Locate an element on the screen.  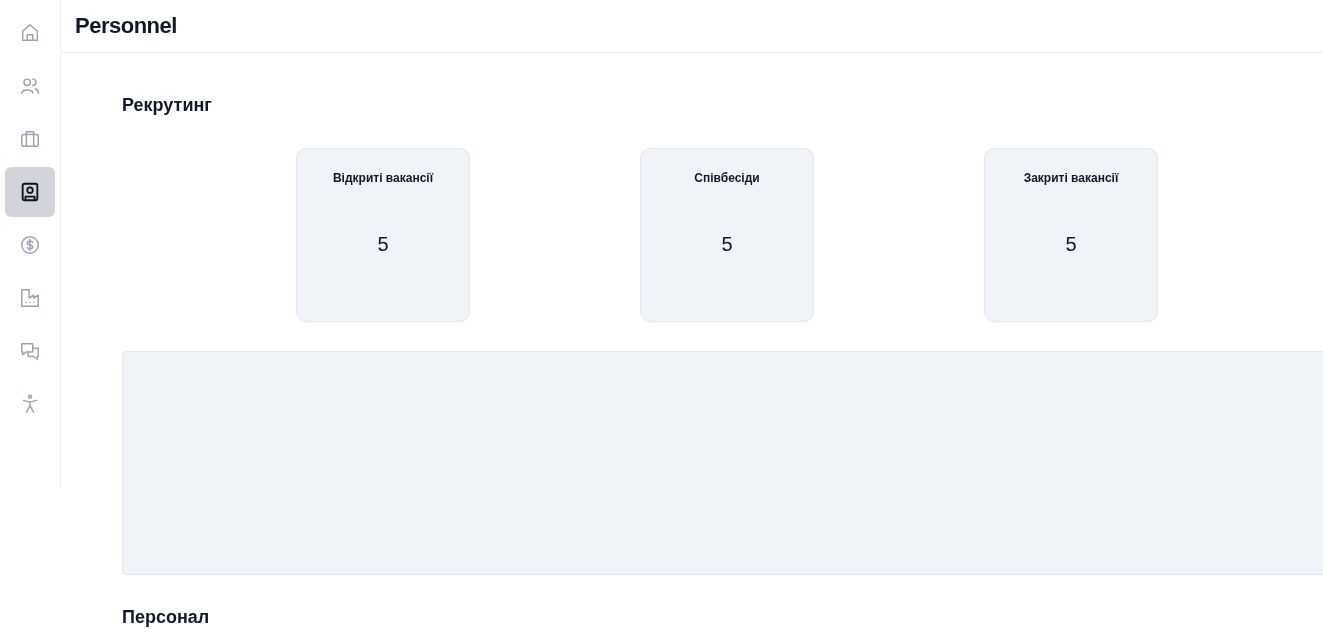
dollar-icon is located at coordinates (30, 245).